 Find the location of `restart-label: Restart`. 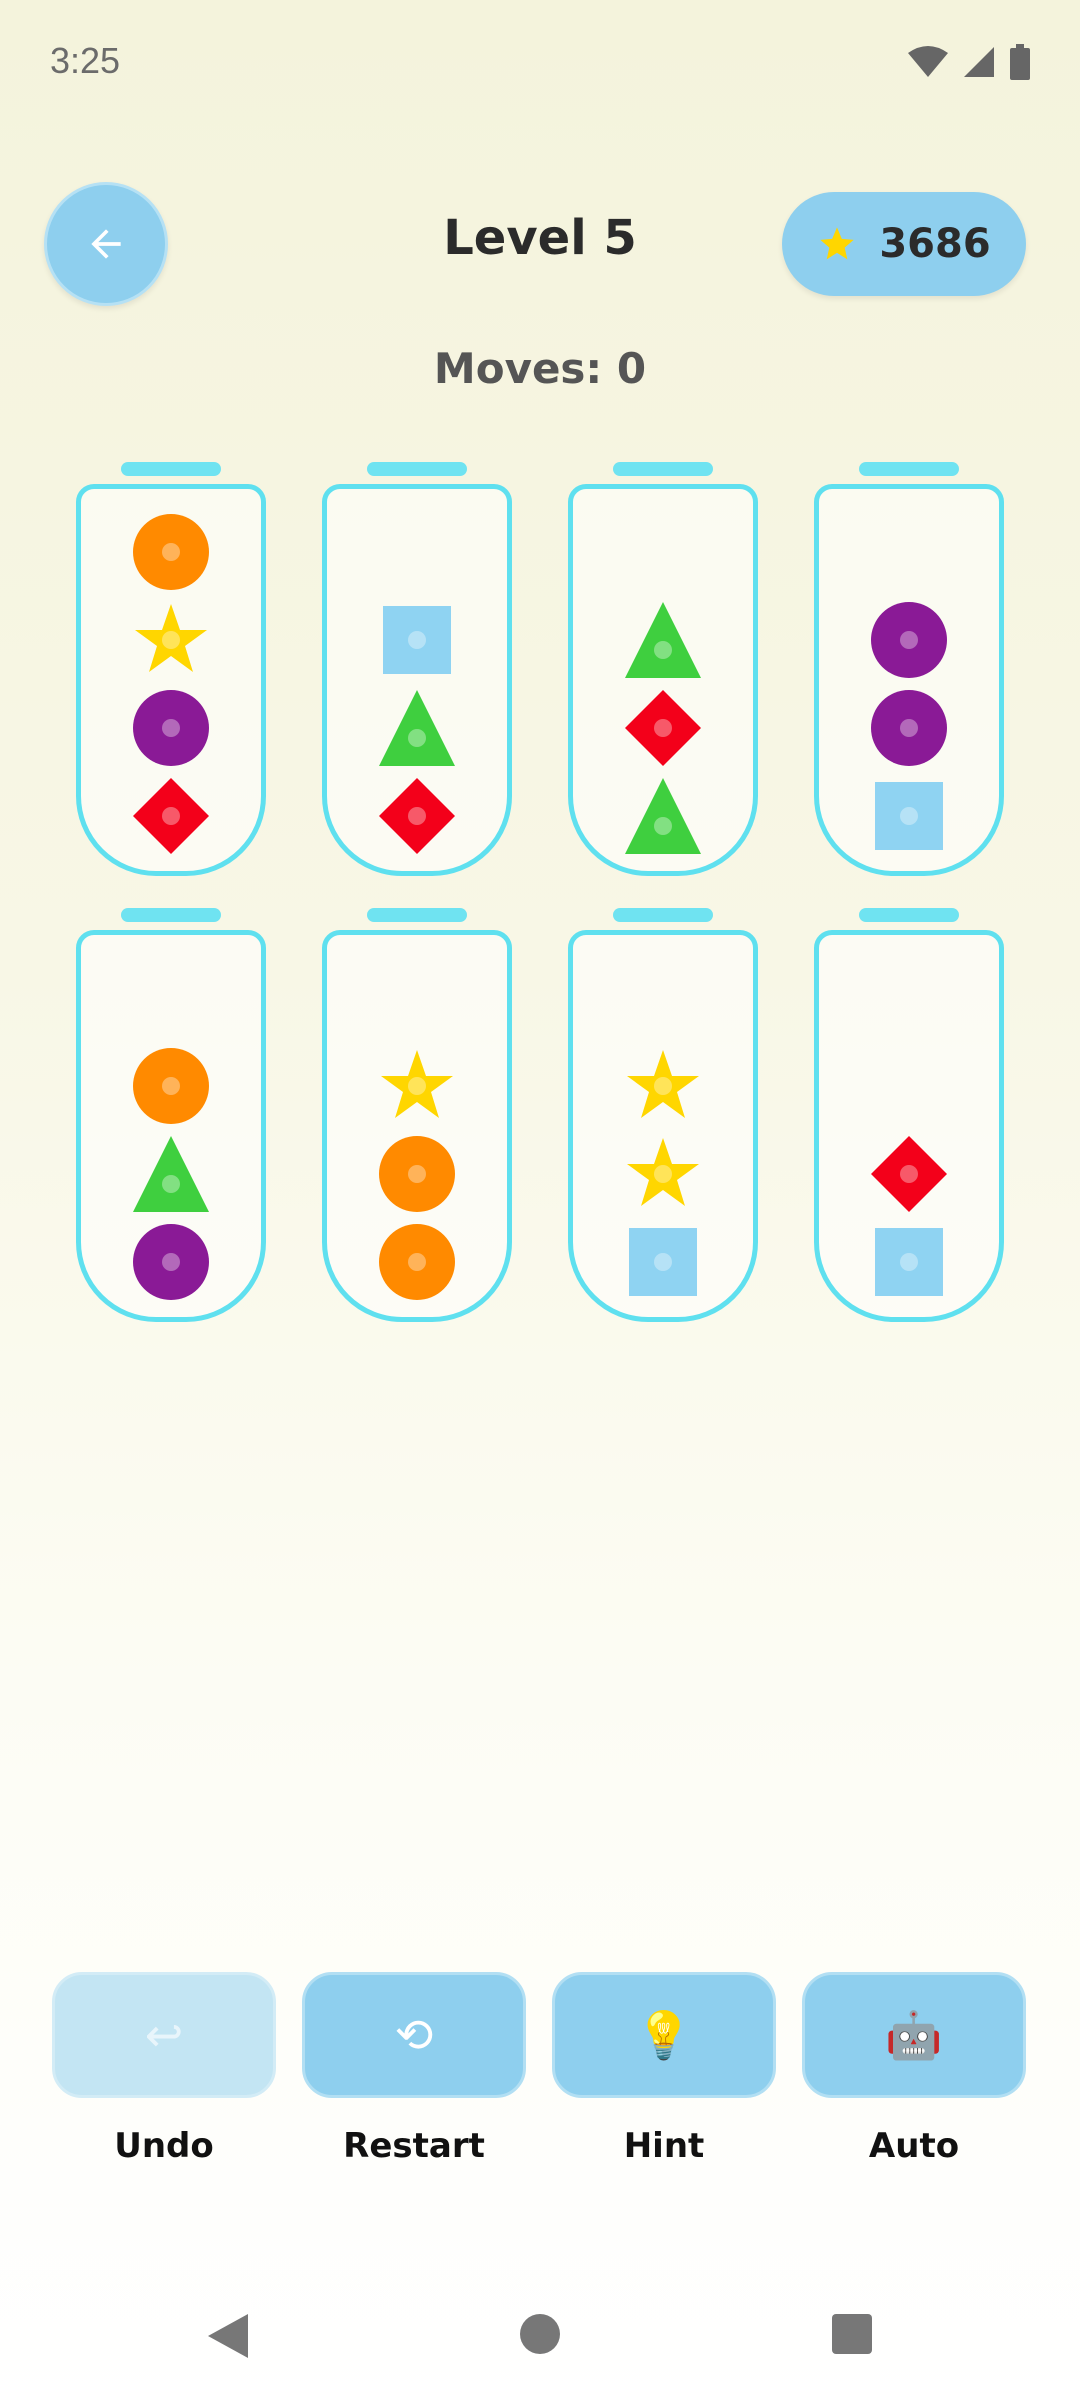

restart-label: Restart is located at coordinates (414, 2146).